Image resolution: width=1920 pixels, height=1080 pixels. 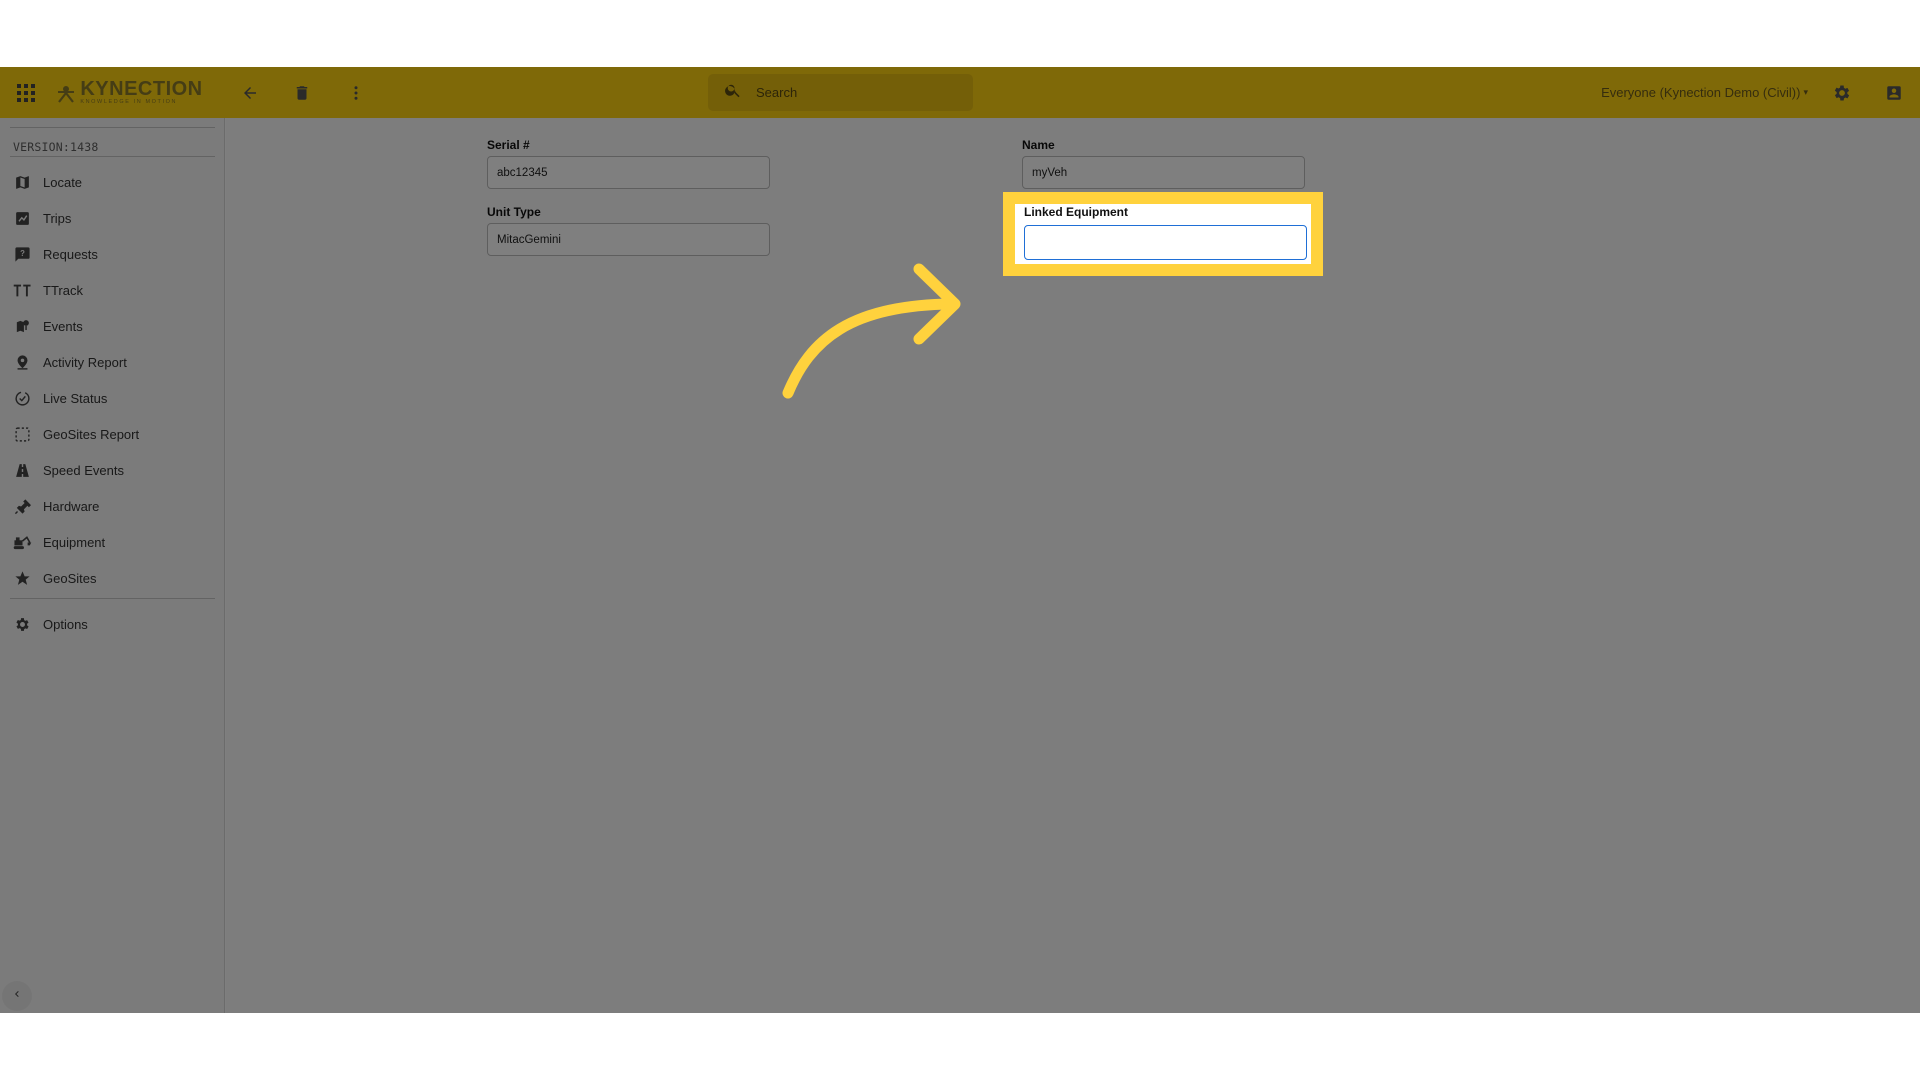 What do you see at coordinates (840, 92) in the screenshot?
I see `search-bar: Search` at bounding box center [840, 92].